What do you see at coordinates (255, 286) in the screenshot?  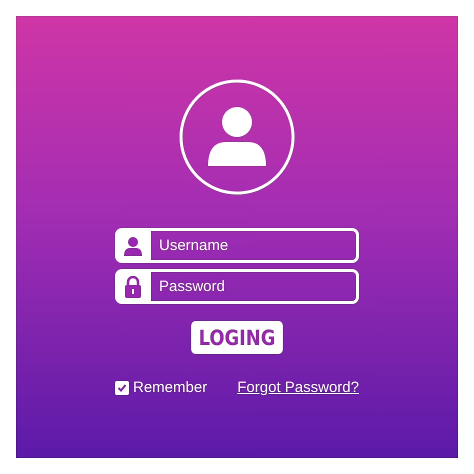 I see `password-field: Password` at bounding box center [255, 286].